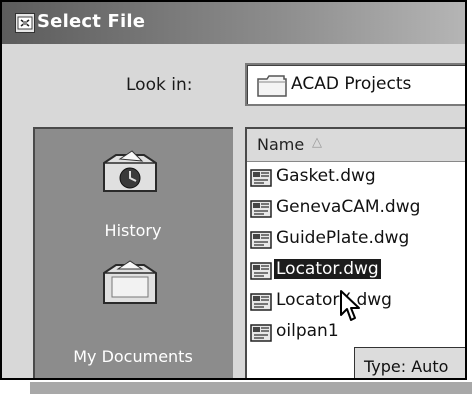 This screenshot has width=472, height=394. What do you see at coordinates (317, 142) in the screenshot?
I see `sort-ascending-icon: △` at bounding box center [317, 142].